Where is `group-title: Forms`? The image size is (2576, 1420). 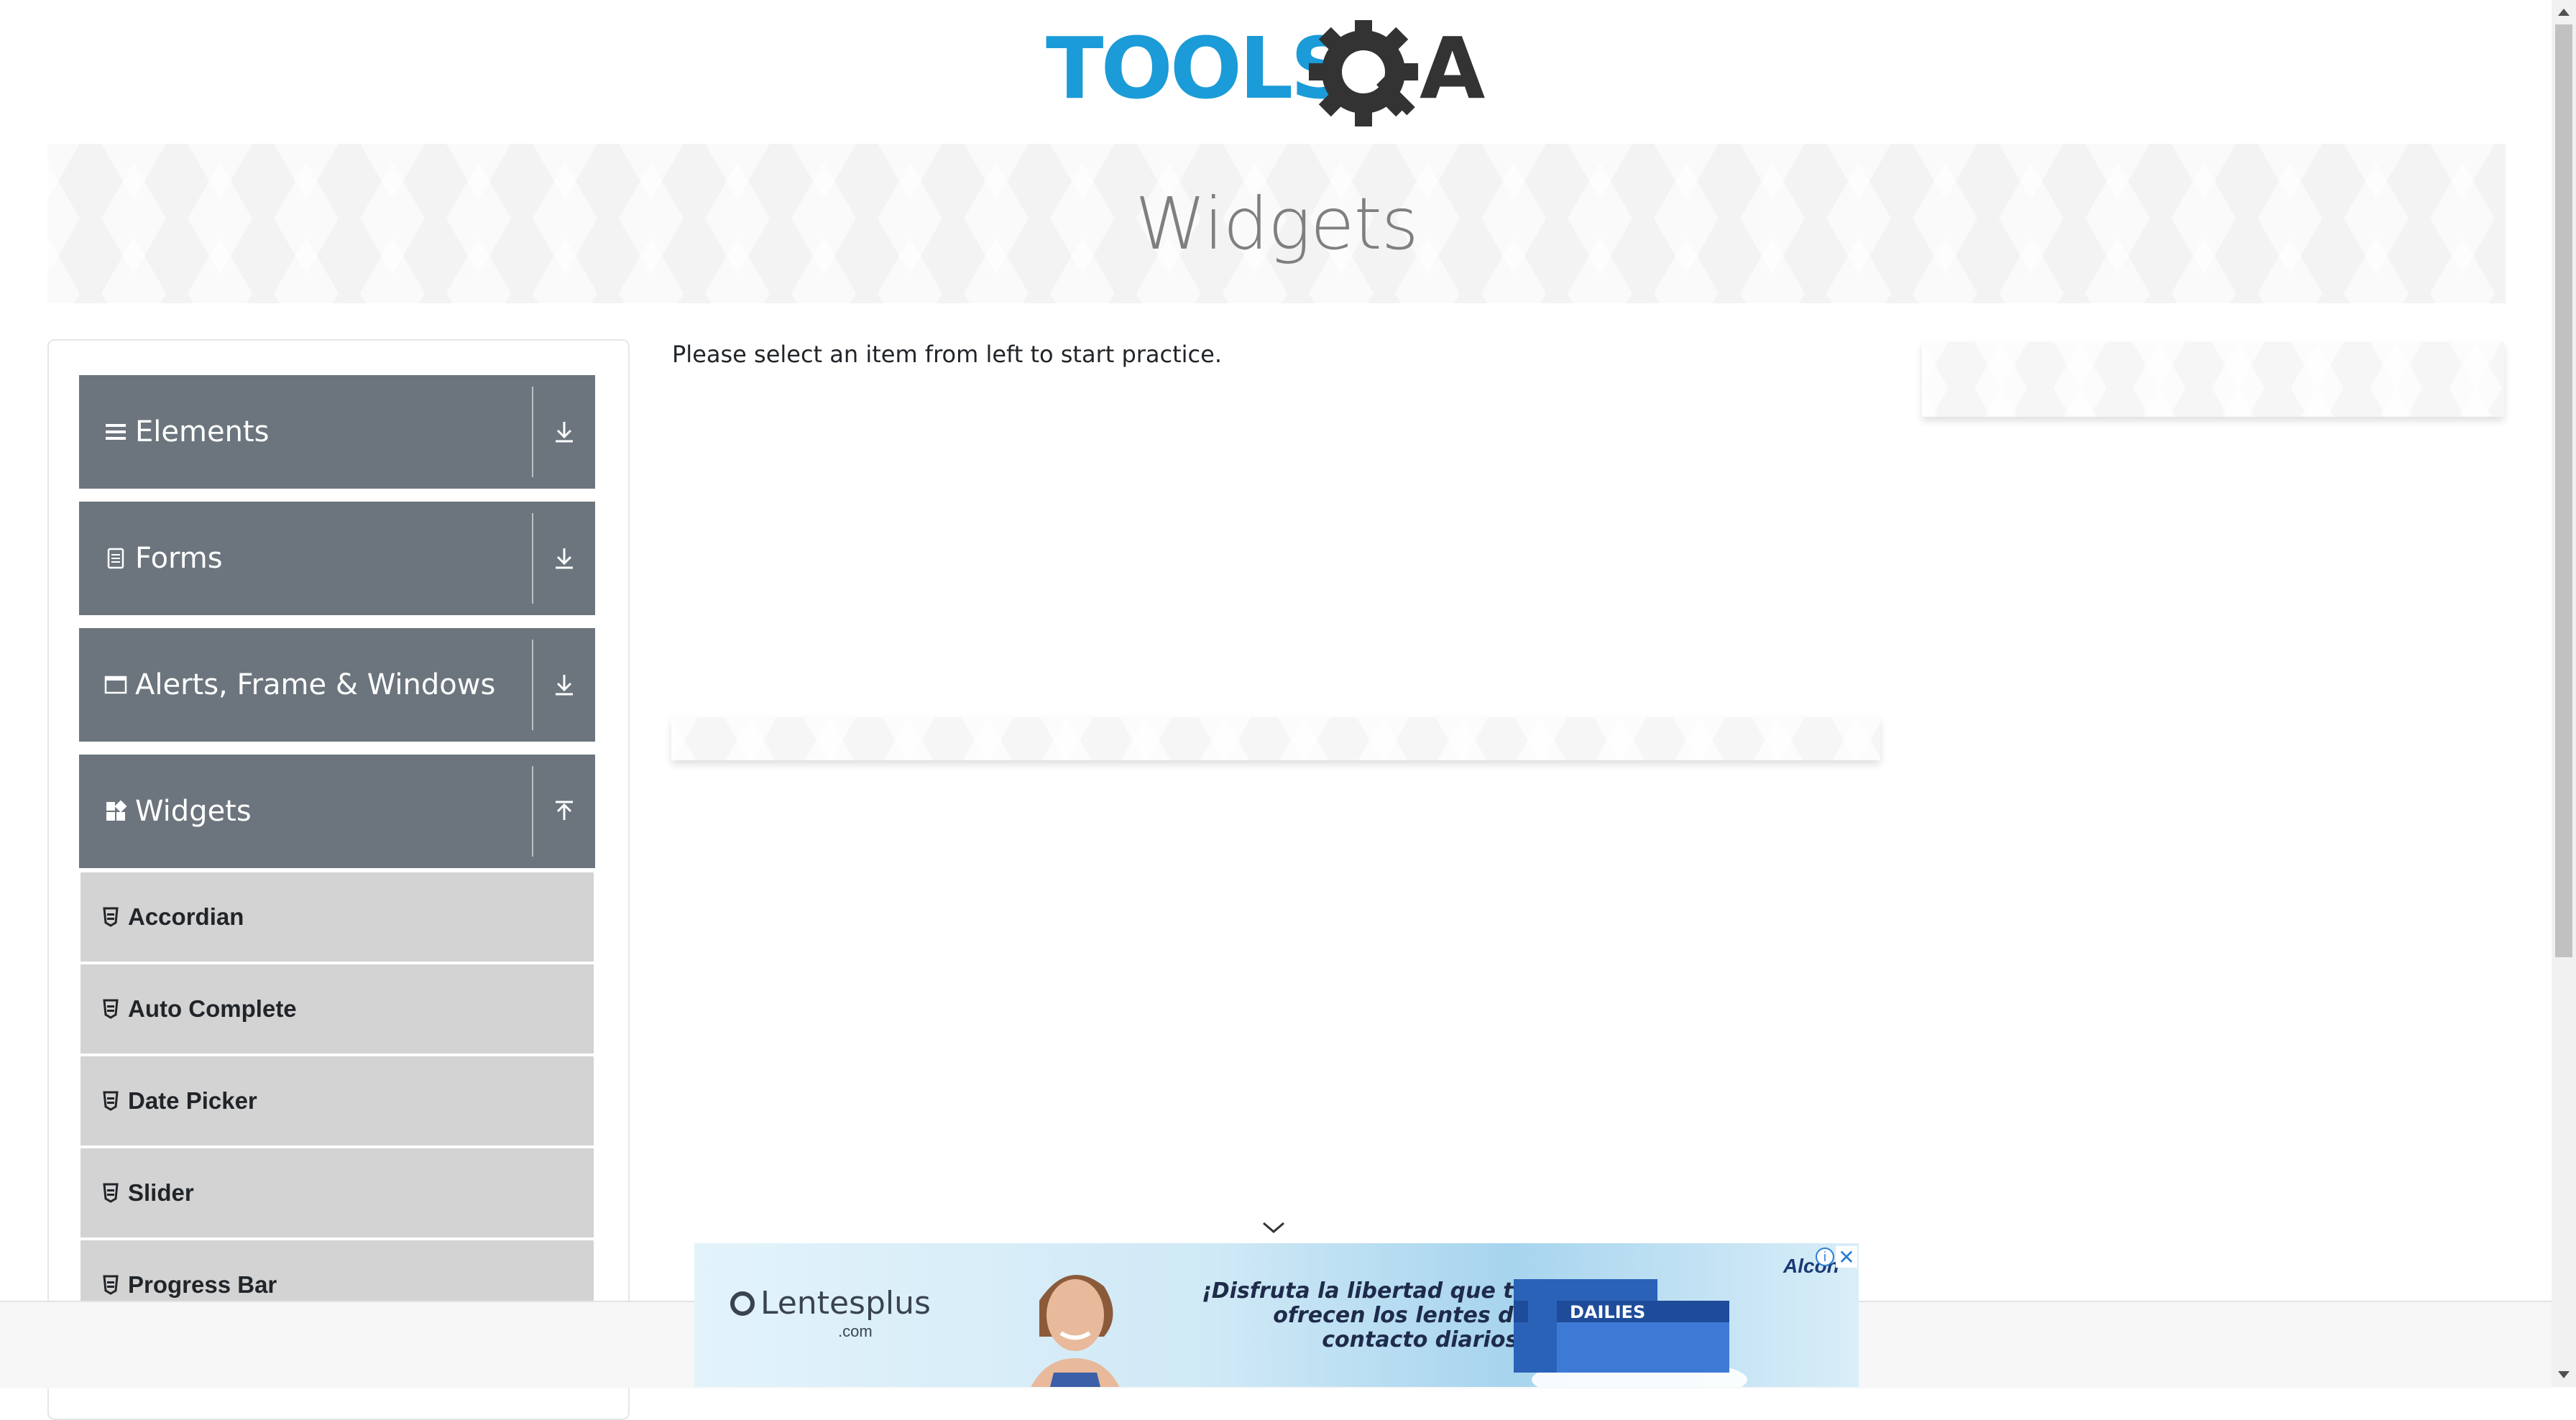 group-title: Forms is located at coordinates (179, 558).